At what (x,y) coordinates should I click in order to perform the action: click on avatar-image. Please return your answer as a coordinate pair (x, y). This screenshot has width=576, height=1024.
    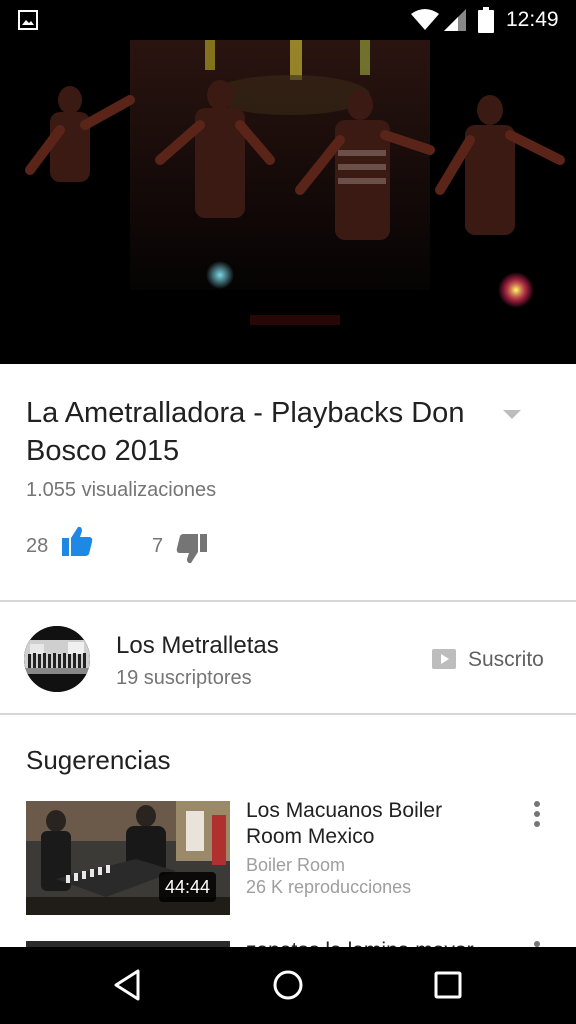
    Looking at the image, I should click on (57, 659).